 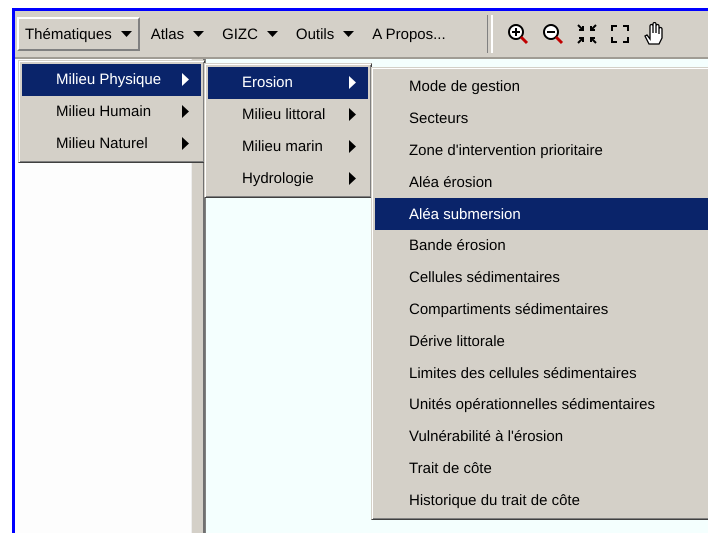 What do you see at coordinates (541, 246) in the screenshot?
I see `menu-item: Bande érosion` at bounding box center [541, 246].